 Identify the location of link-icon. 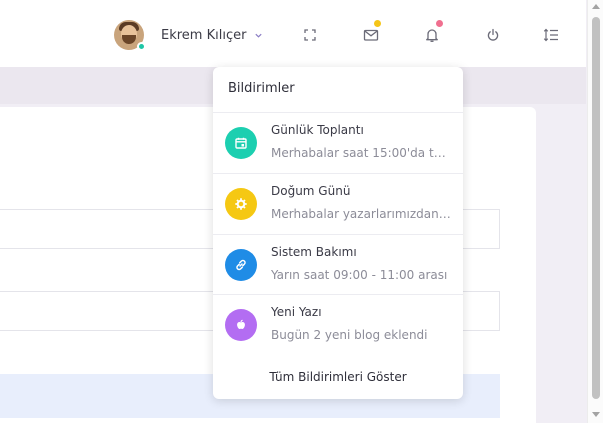
(241, 265).